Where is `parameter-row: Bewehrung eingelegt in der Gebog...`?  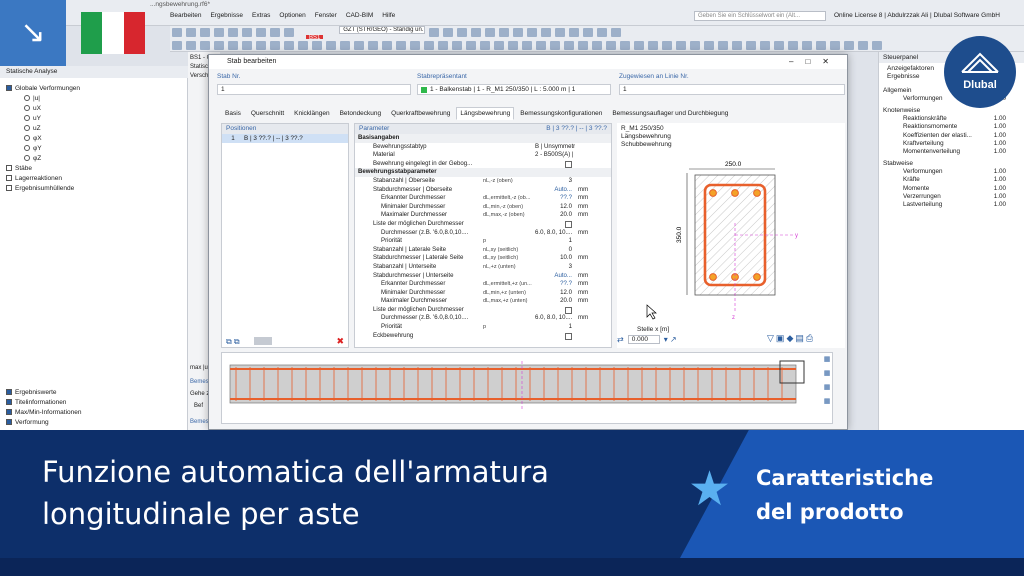 parameter-row: Bewehrung eingelegt in der Gebog... is located at coordinates (483, 164).